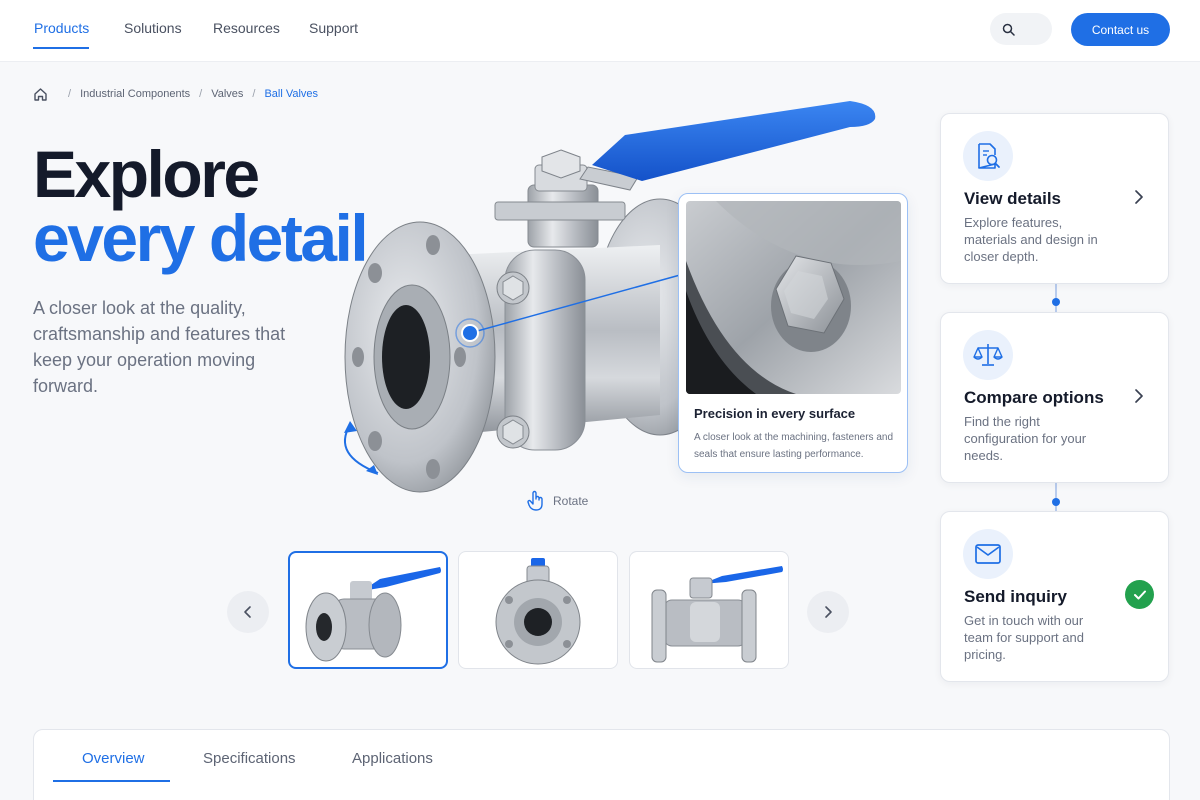 This screenshot has width=1200, height=800. What do you see at coordinates (61, 48) in the screenshot?
I see `nav-active-indicator` at bounding box center [61, 48].